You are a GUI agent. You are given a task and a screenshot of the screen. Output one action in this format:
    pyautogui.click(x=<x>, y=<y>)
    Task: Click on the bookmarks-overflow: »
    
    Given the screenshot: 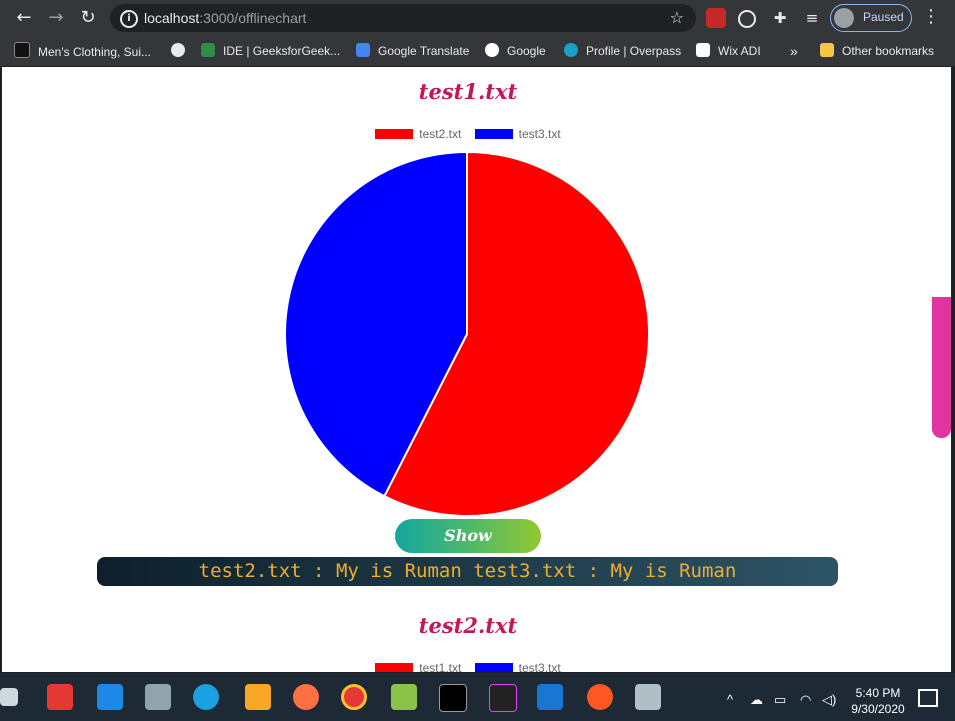 What is the action you would take?
    pyautogui.click(x=794, y=51)
    